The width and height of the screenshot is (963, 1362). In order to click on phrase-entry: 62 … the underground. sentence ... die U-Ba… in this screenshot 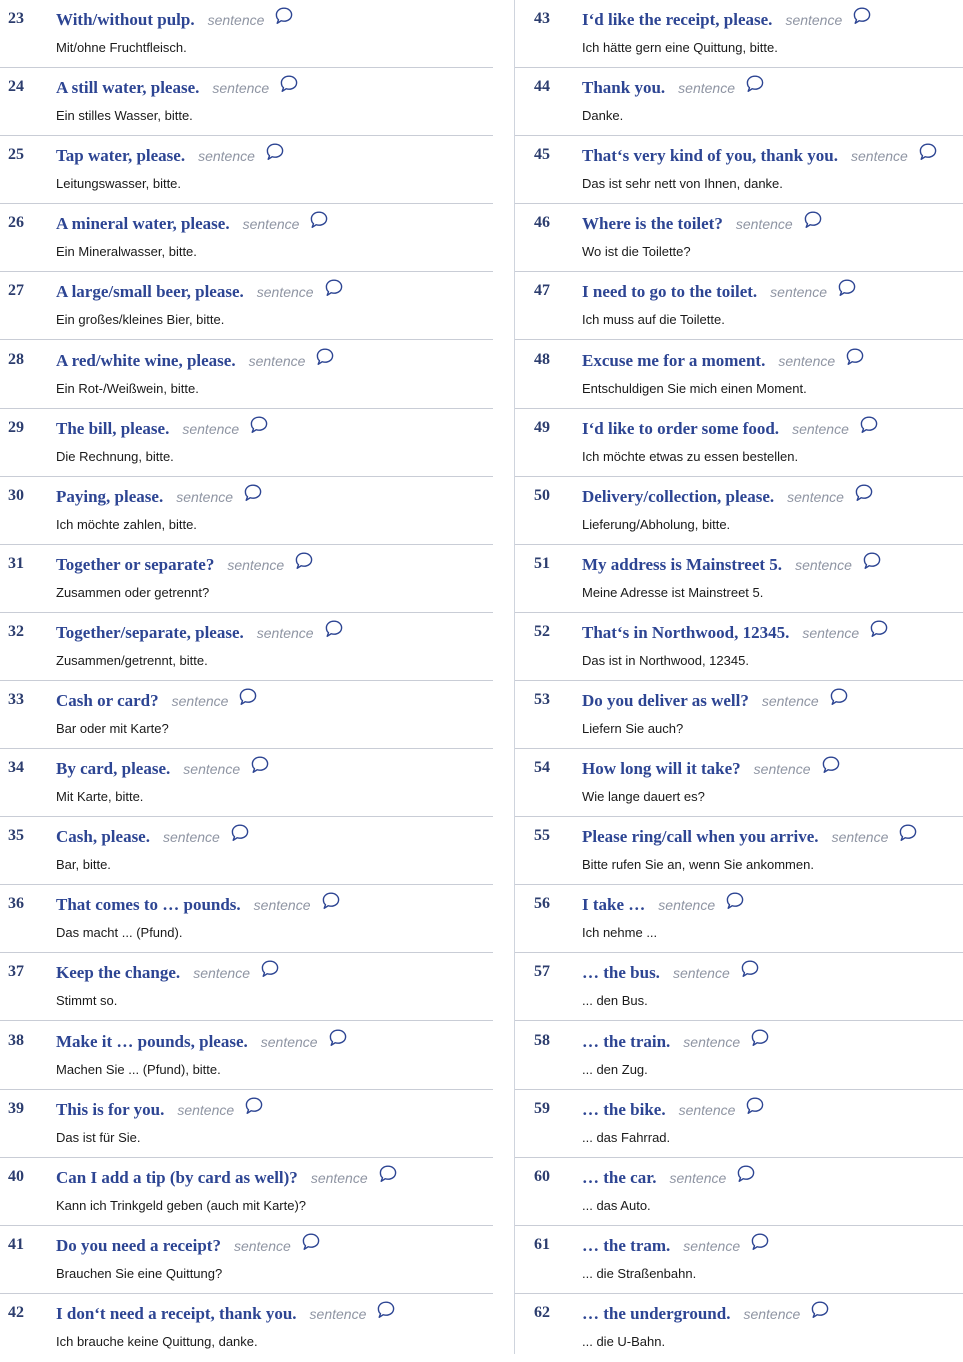, I will do `click(739, 1328)`.